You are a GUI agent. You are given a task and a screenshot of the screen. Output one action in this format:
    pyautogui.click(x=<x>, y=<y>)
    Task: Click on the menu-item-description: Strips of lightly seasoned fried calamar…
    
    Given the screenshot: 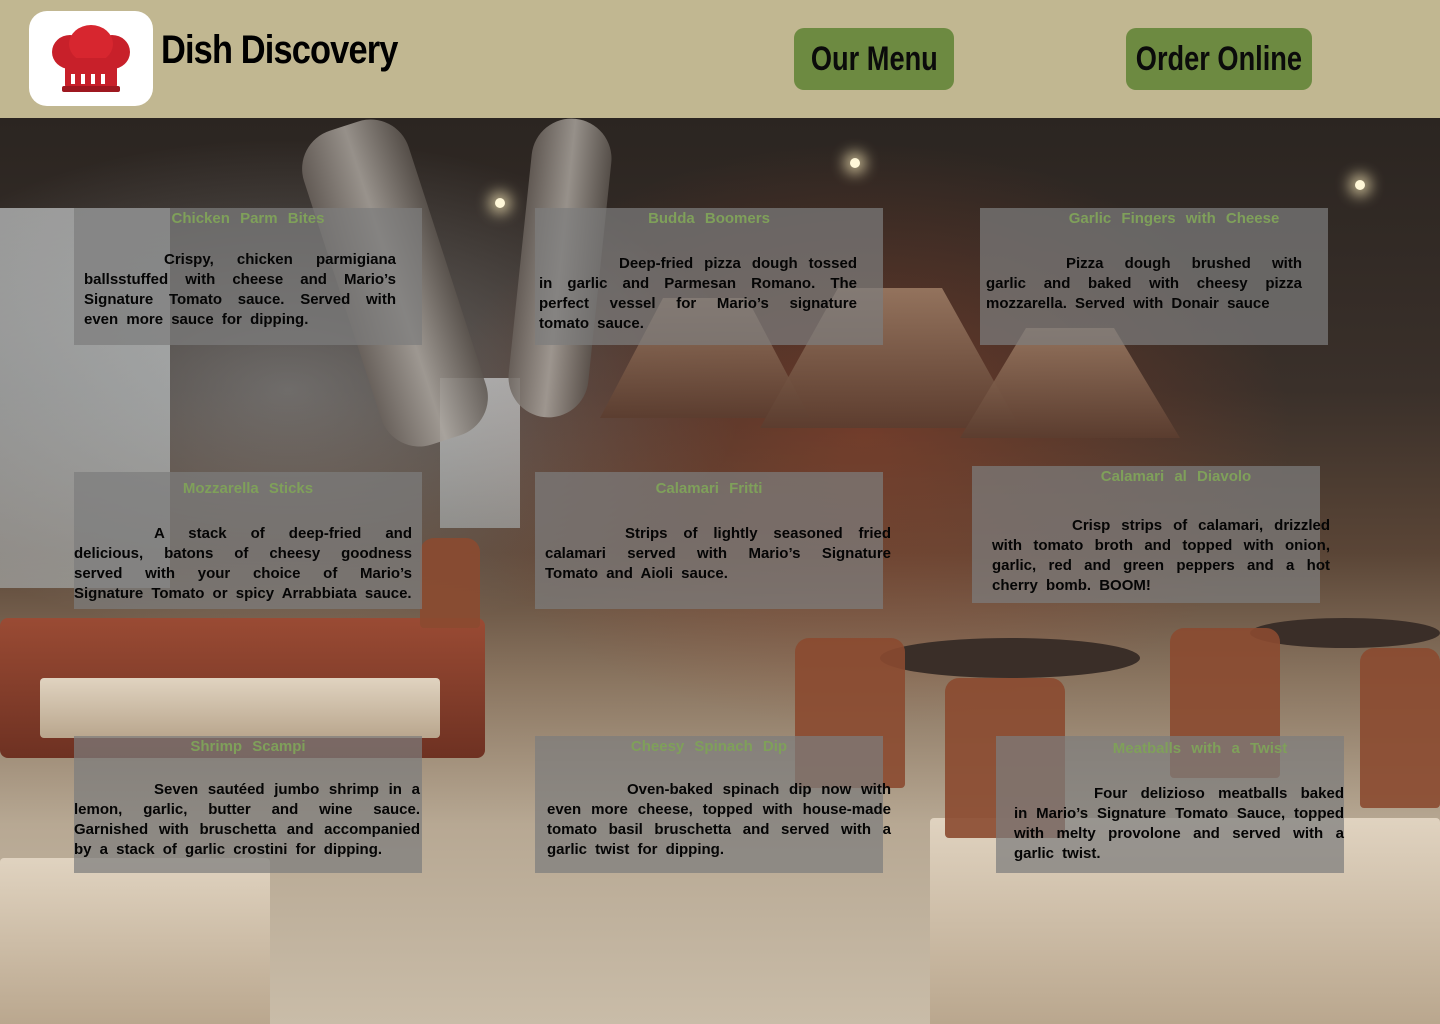 What is the action you would take?
    pyautogui.click(x=718, y=553)
    